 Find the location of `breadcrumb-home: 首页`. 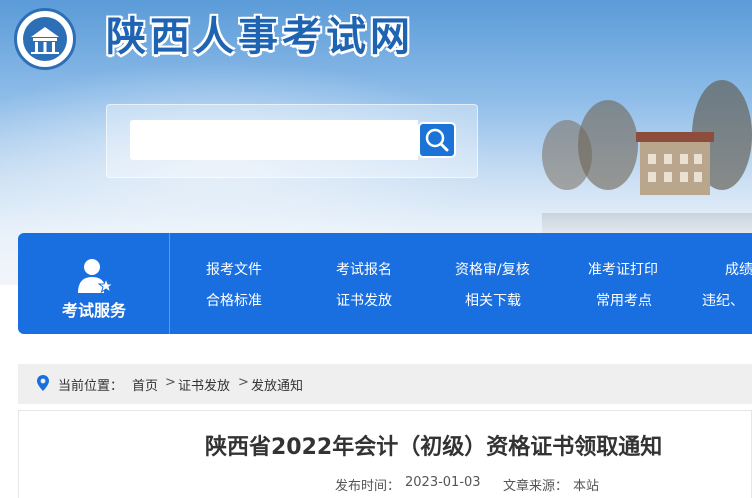

breadcrumb-home: 首页 is located at coordinates (145, 384).